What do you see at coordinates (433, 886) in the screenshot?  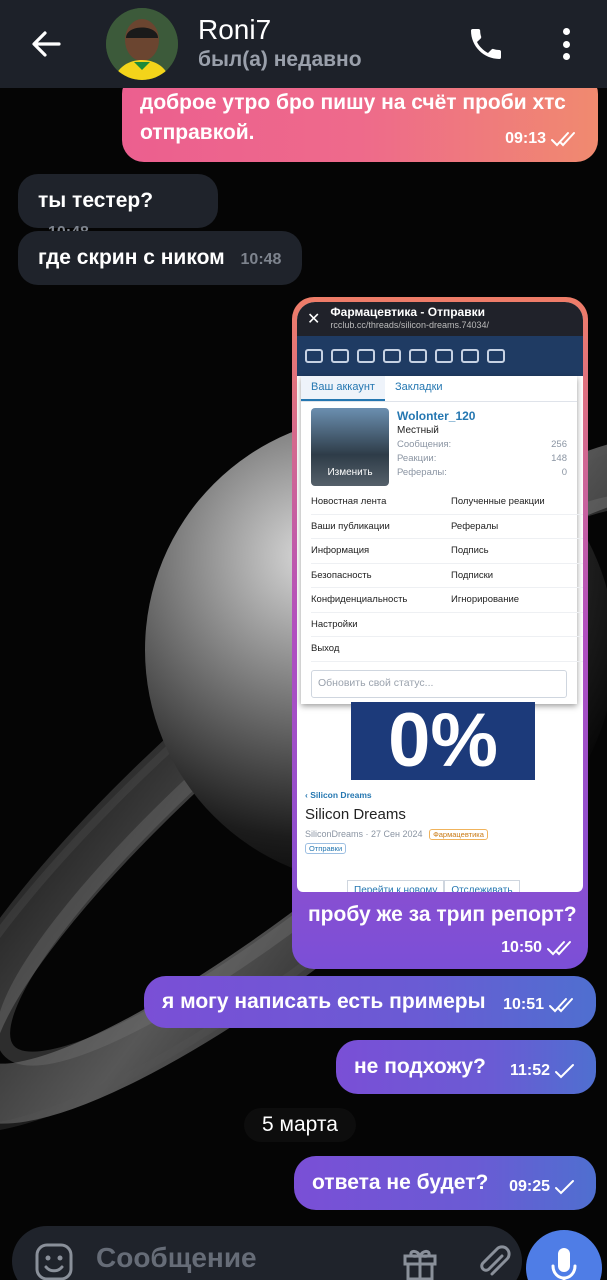 I see `thread-buttons: Перейти к новому Отслеживать` at bounding box center [433, 886].